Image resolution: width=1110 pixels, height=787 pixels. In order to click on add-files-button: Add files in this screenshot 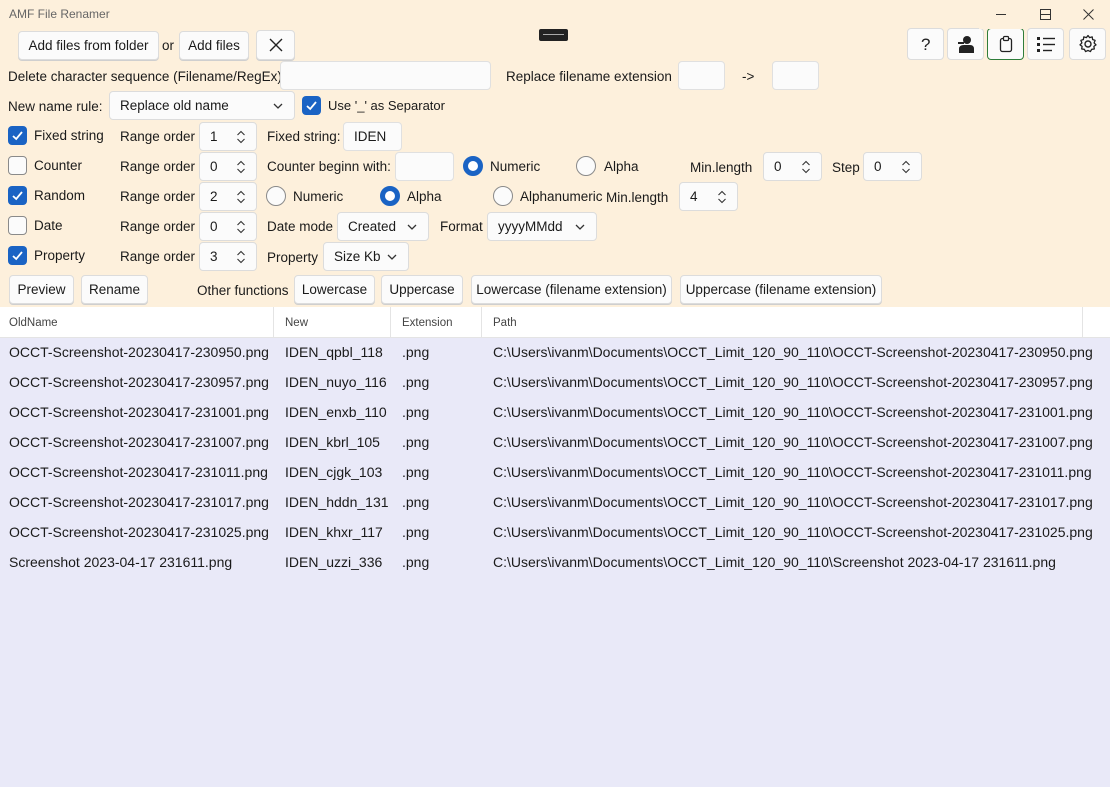, I will do `click(214, 45)`.